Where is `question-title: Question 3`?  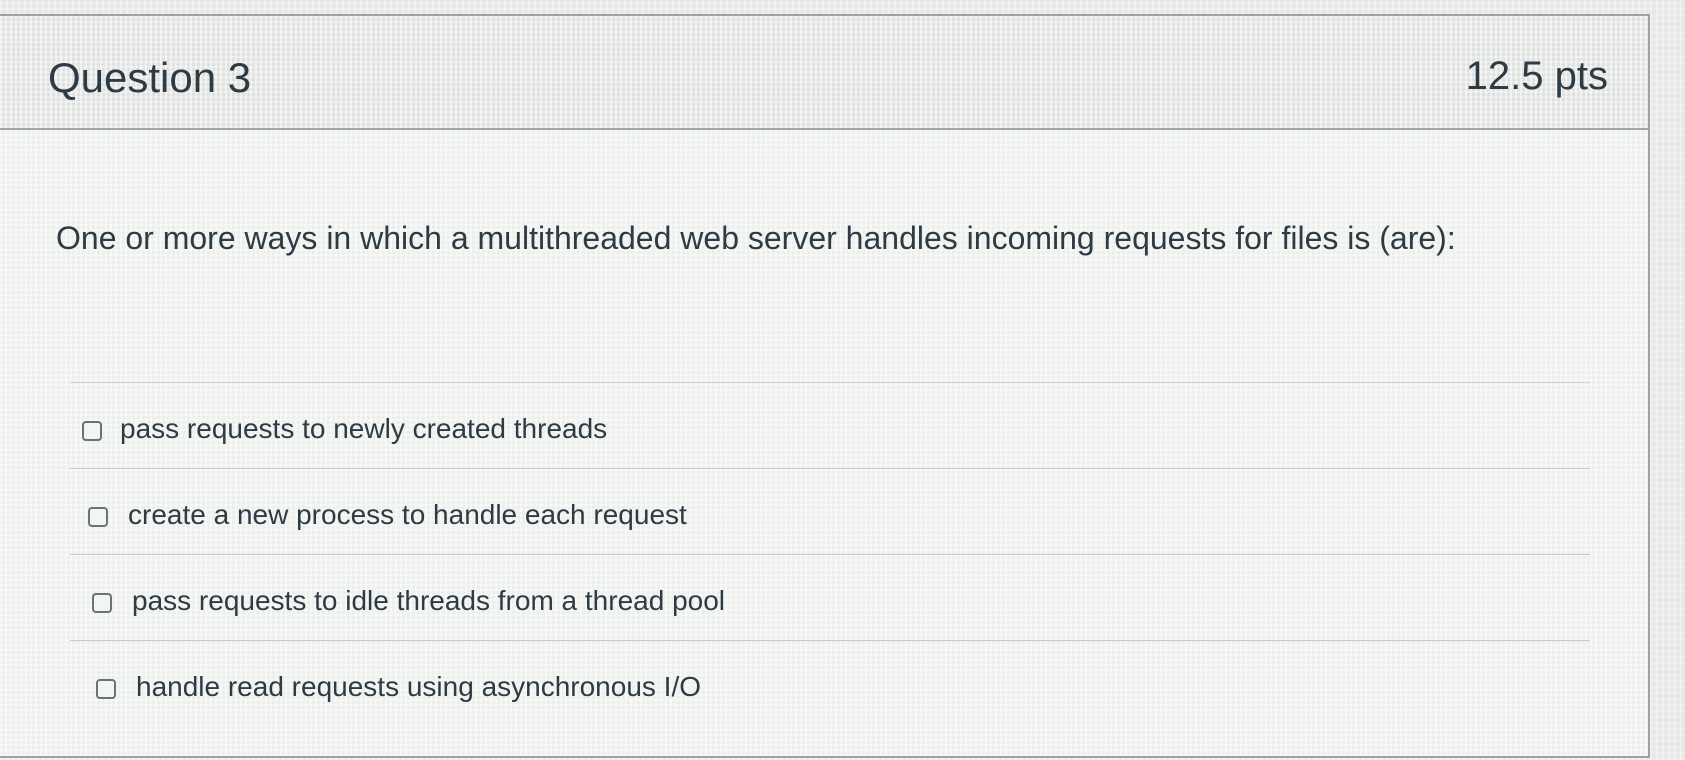 question-title: Question 3 is located at coordinates (150, 77).